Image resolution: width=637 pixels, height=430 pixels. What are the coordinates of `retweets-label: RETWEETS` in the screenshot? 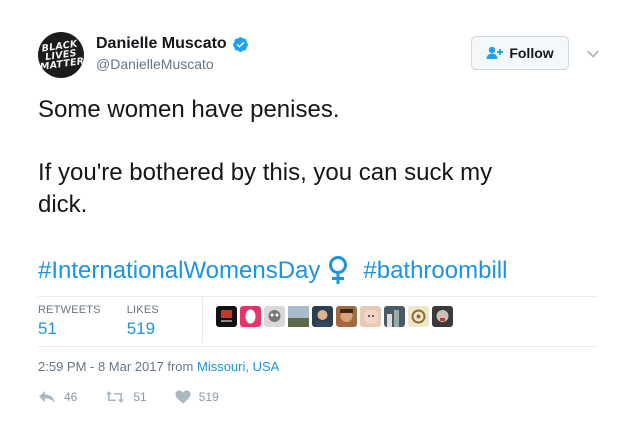 It's located at (69, 310).